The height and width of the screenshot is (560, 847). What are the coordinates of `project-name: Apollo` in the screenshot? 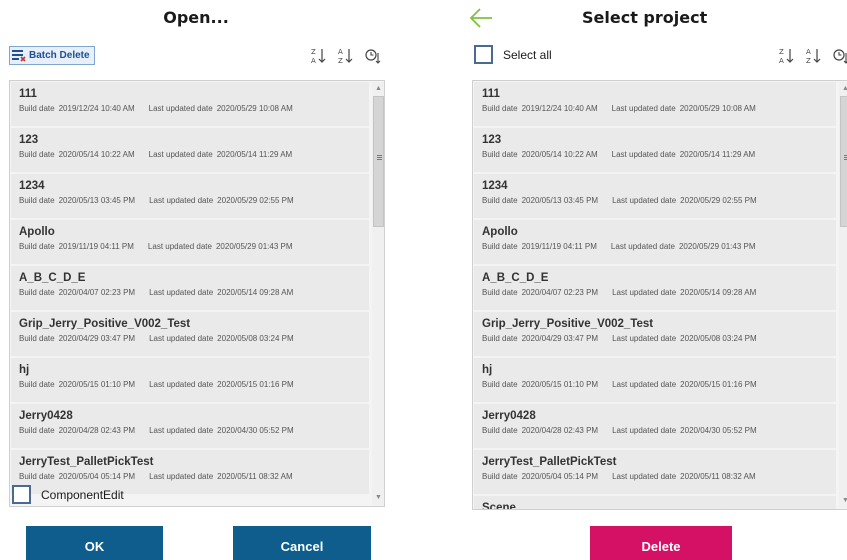 It's located at (37, 232).